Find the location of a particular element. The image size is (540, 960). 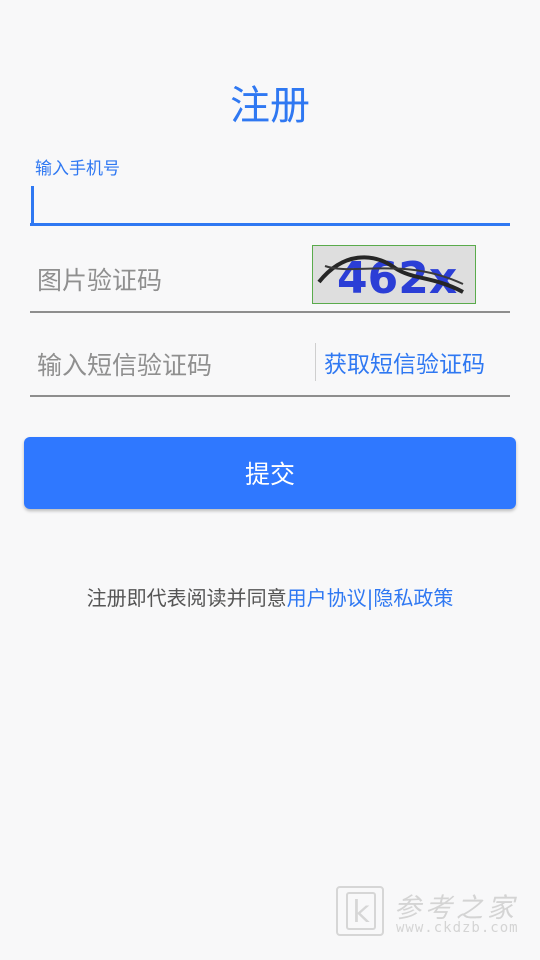

phone-input is located at coordinates (270, 205).